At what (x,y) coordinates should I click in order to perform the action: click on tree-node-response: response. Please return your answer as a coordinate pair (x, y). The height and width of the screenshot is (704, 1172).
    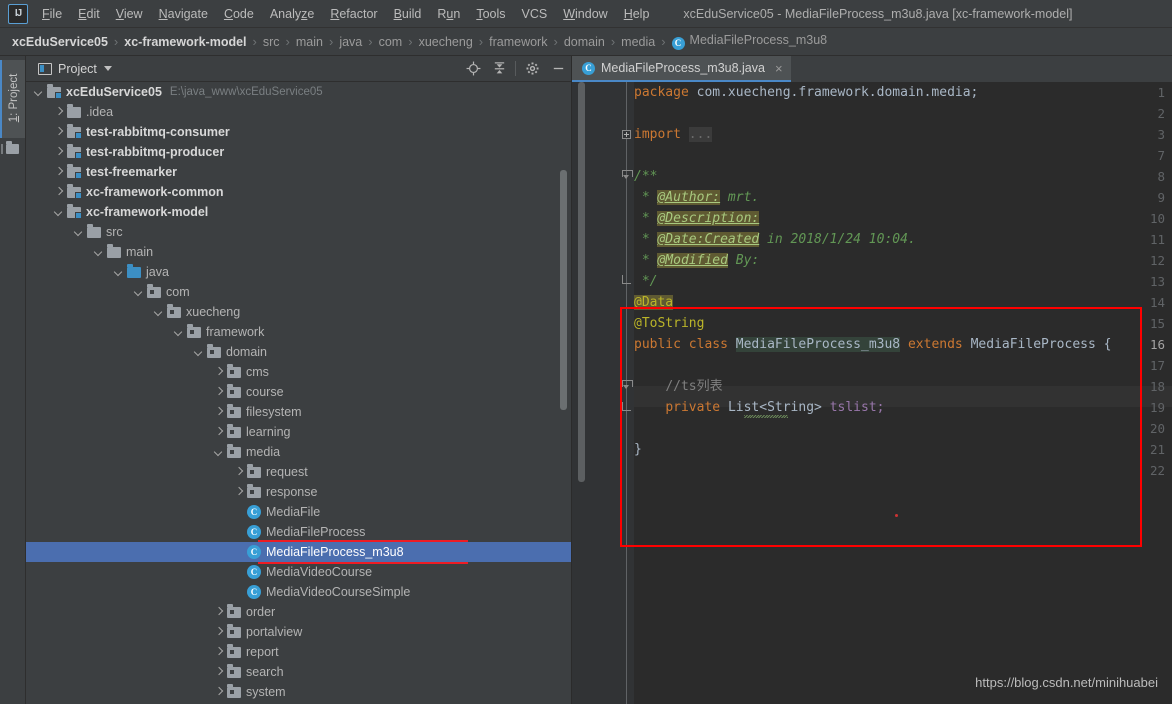
    Looking at the image, I should click on (298, 492).